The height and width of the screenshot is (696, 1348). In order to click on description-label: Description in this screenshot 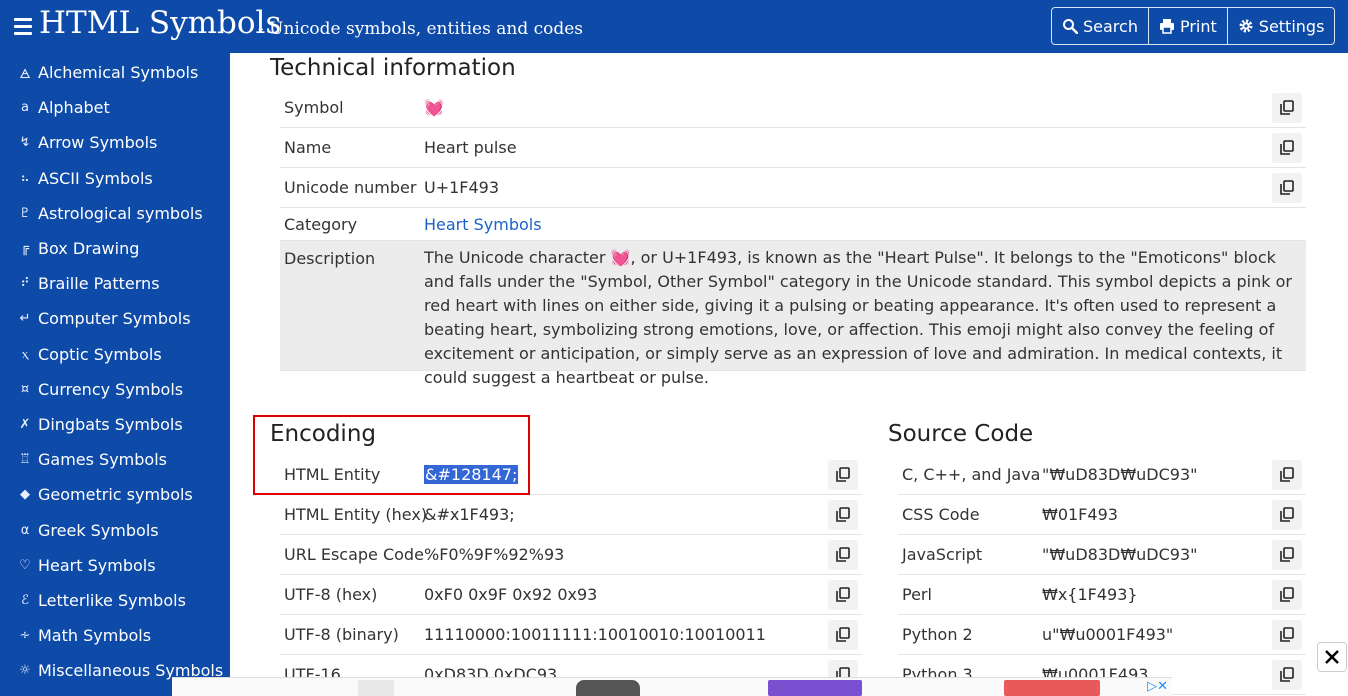, I will do `click(330, 258)`.